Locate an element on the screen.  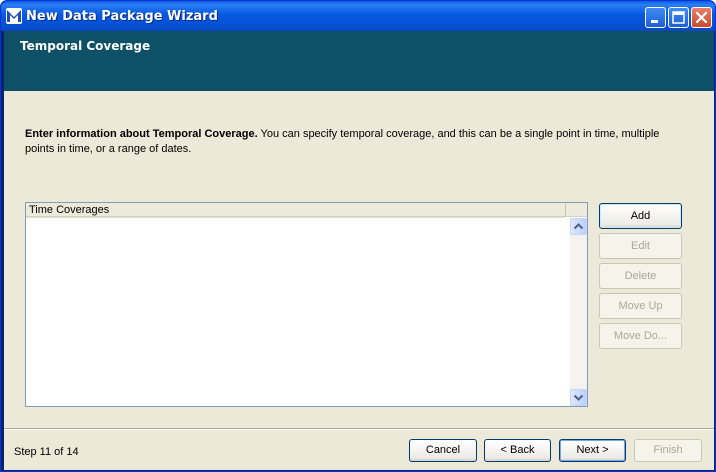
title-bar: New Data Package Wizard is located at coordinates (358, 16).